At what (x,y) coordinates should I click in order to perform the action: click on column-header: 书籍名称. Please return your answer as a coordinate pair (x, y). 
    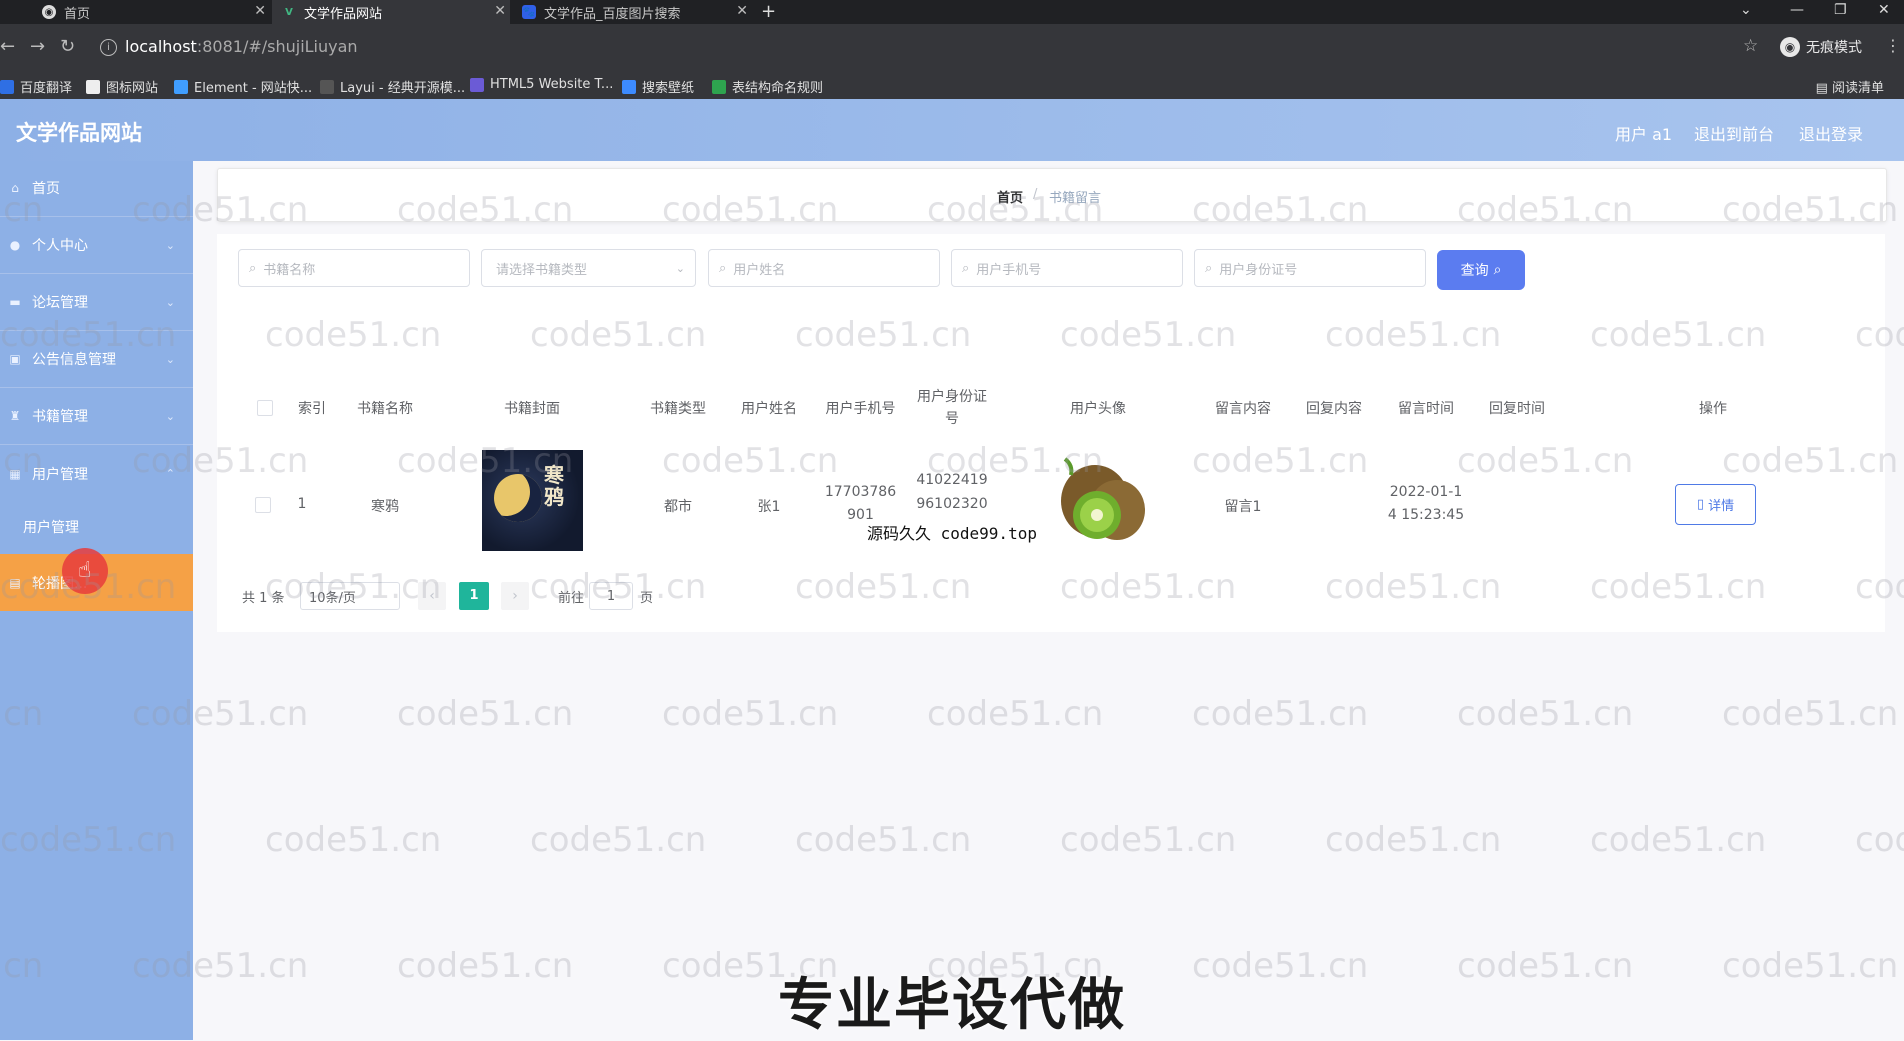
    Looking at the image, I should click on (385, 409).